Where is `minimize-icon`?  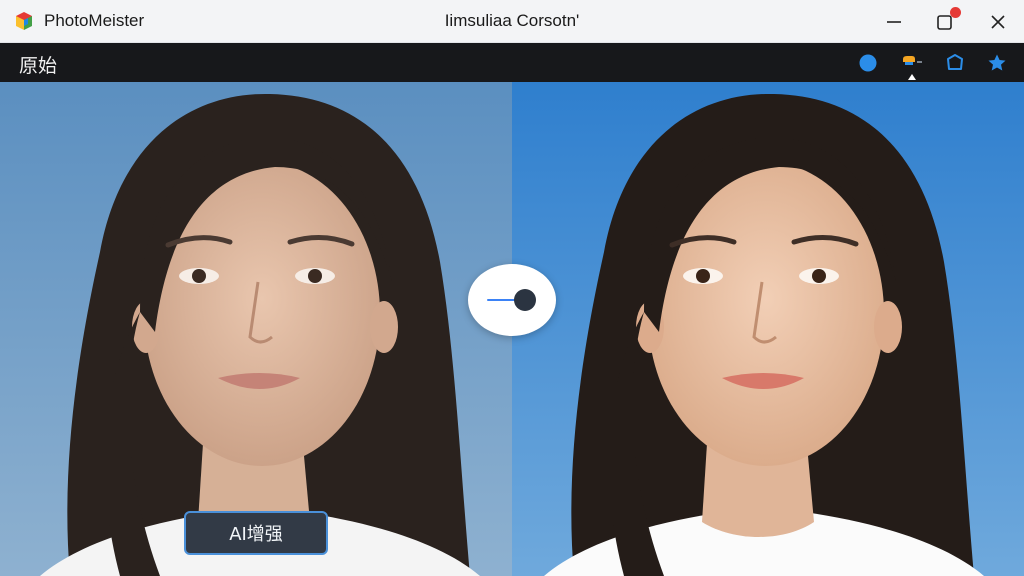 minimize-icon is located at coordinates (894, 22).